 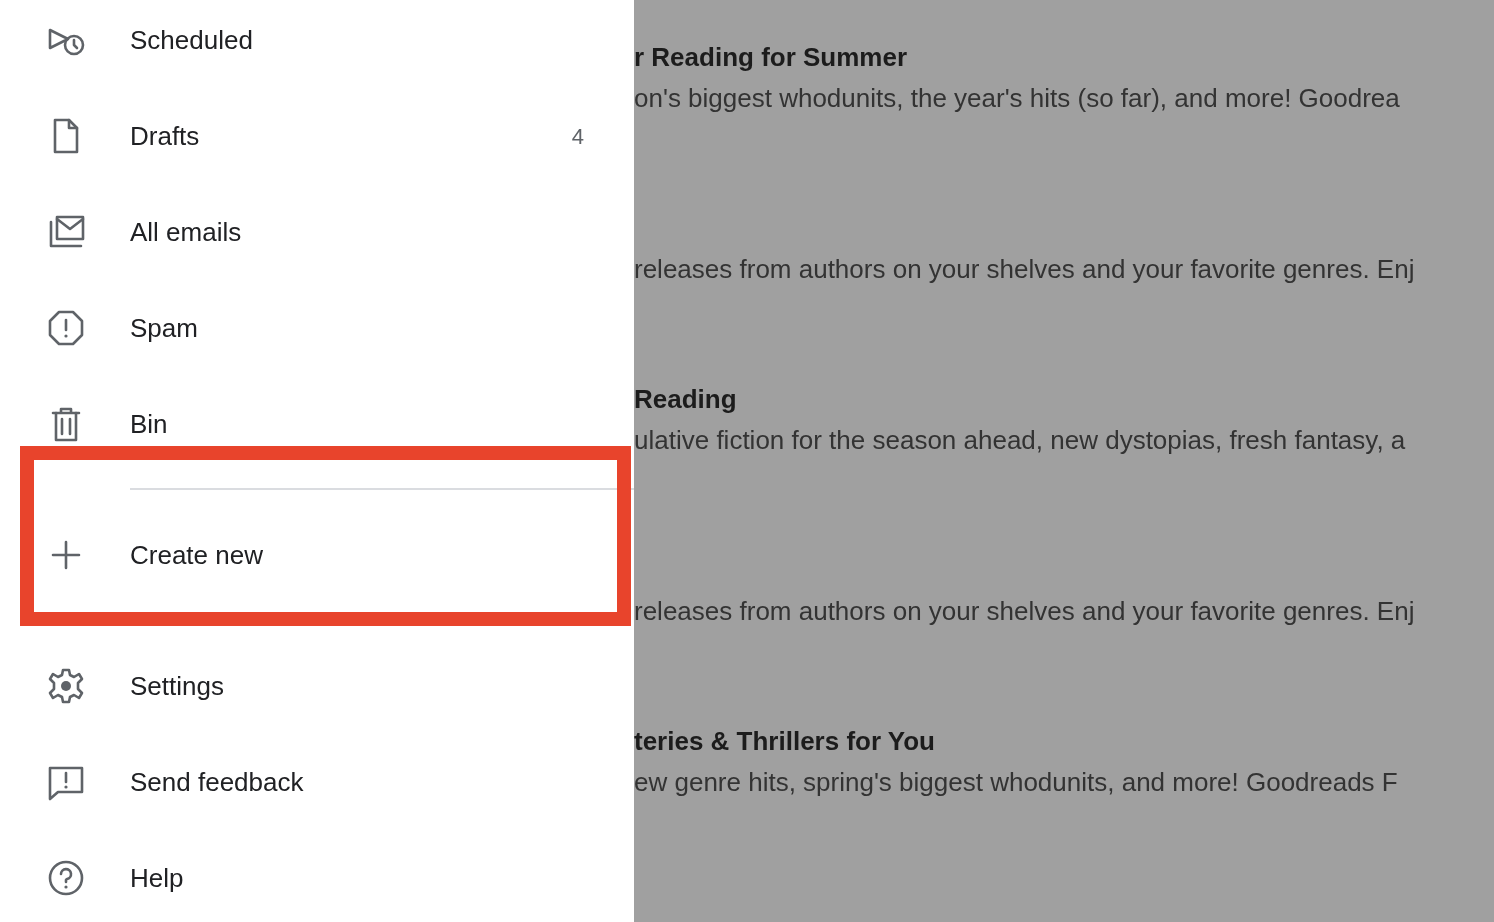 What do you see at coordinates (66, 686) in the screenshot?
I see `settings-icon` at bounding box center [66, 686].